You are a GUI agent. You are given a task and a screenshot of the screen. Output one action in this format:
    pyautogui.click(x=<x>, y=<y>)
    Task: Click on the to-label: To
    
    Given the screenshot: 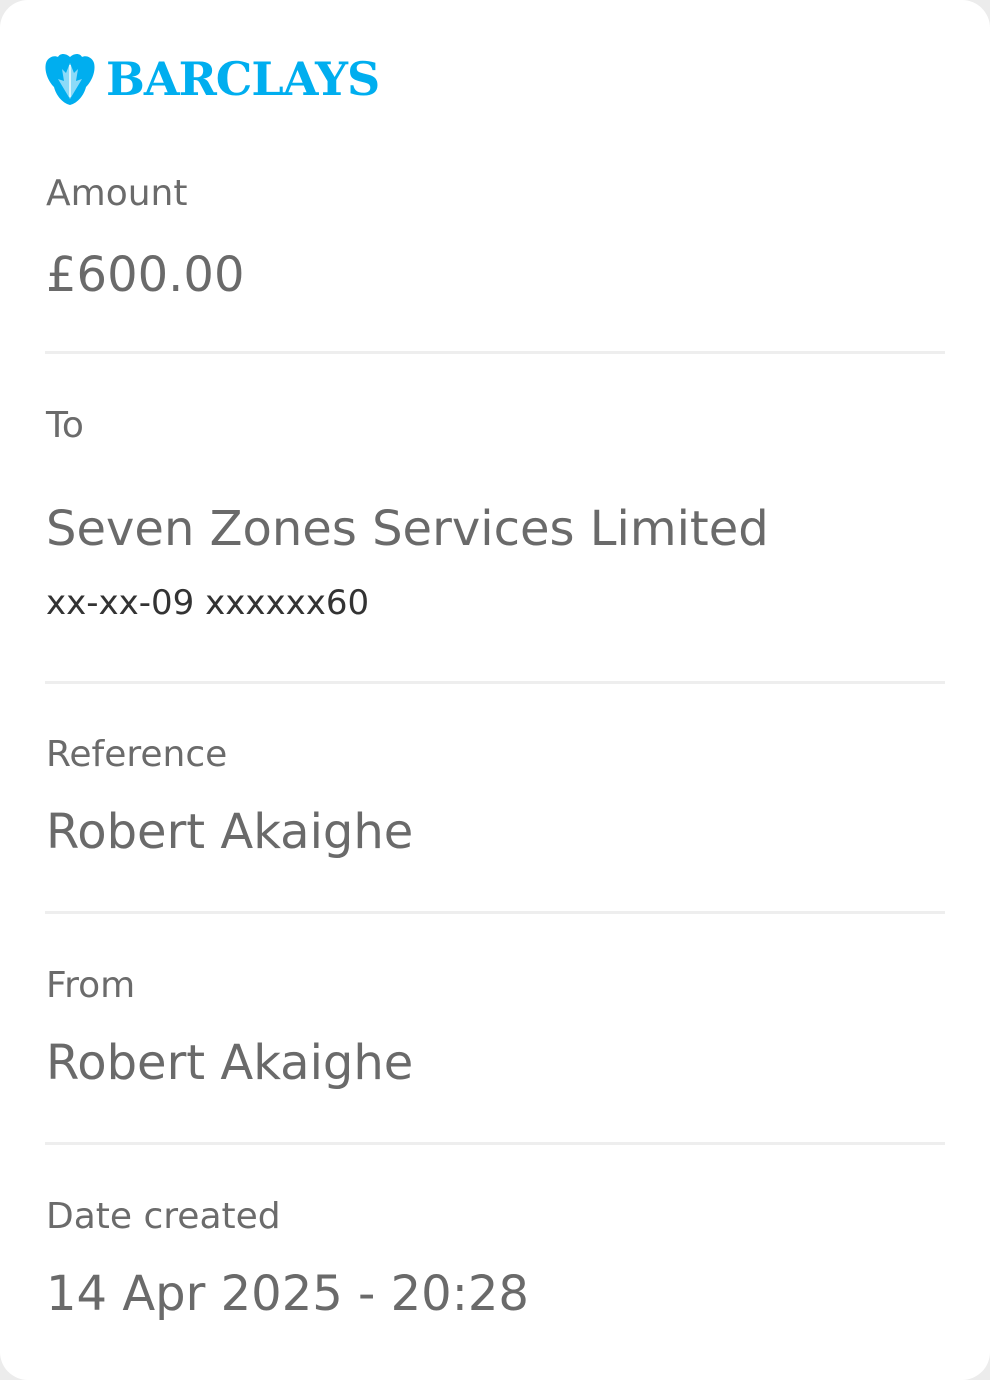 What is the action you would take?
    pyautogui.click(x=65, y=425)
    